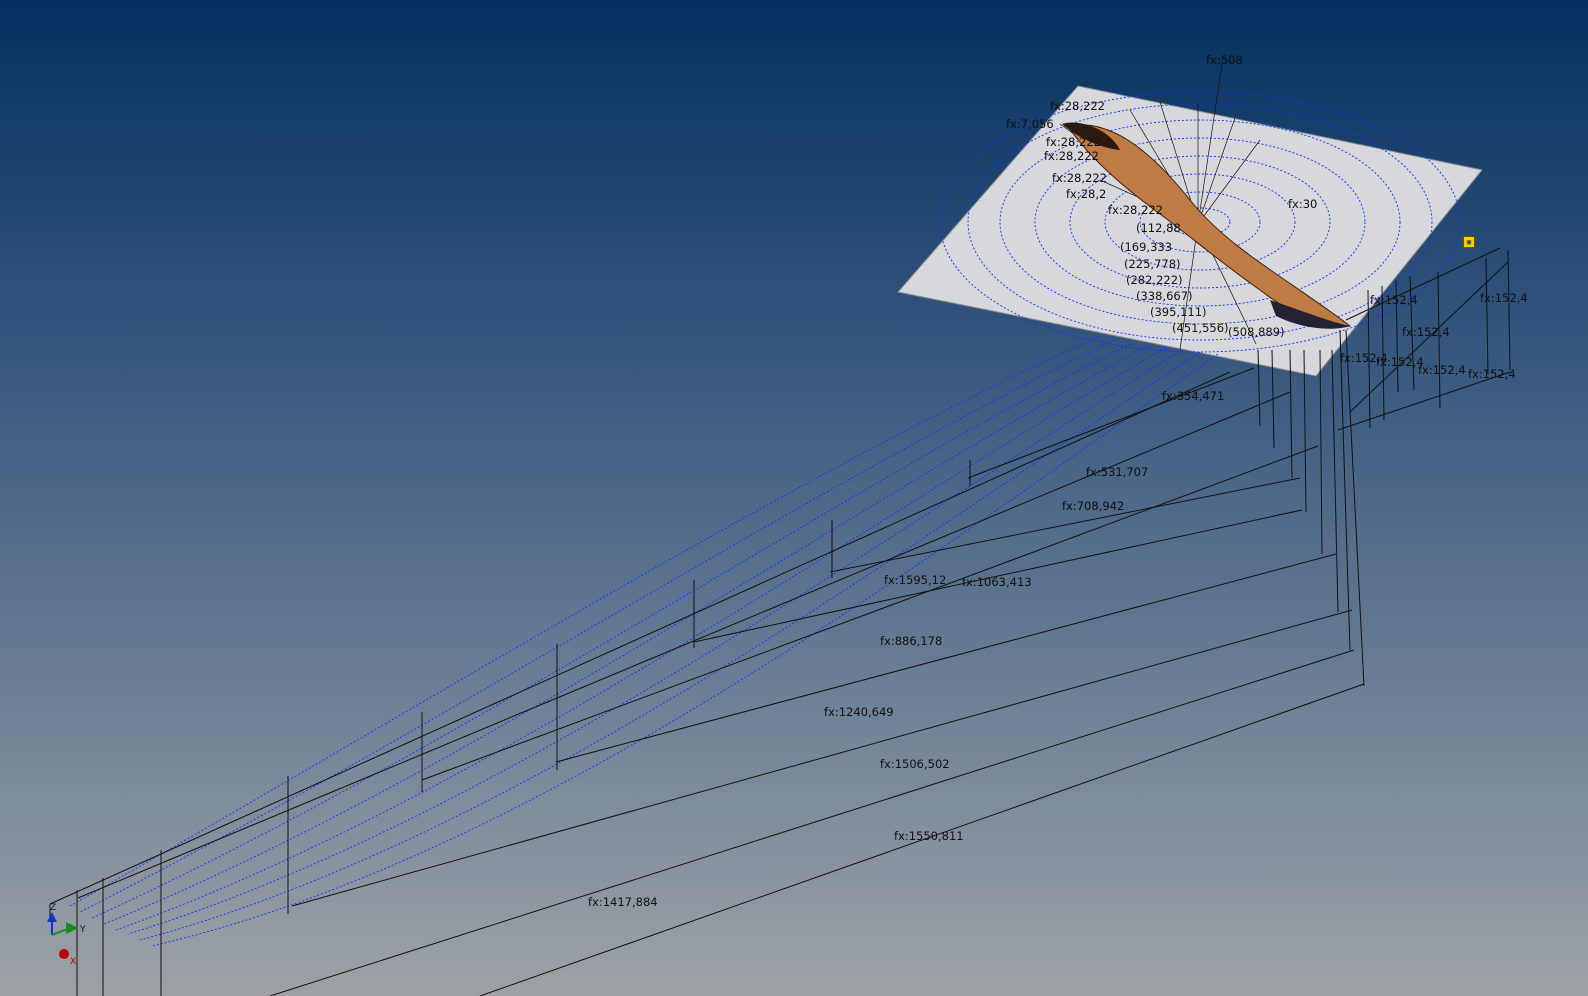 The image size is (1588, 996). Describe the element at coordinates (1158, 228) in the screenshot. I see `radius-112: (112,88` at that location.